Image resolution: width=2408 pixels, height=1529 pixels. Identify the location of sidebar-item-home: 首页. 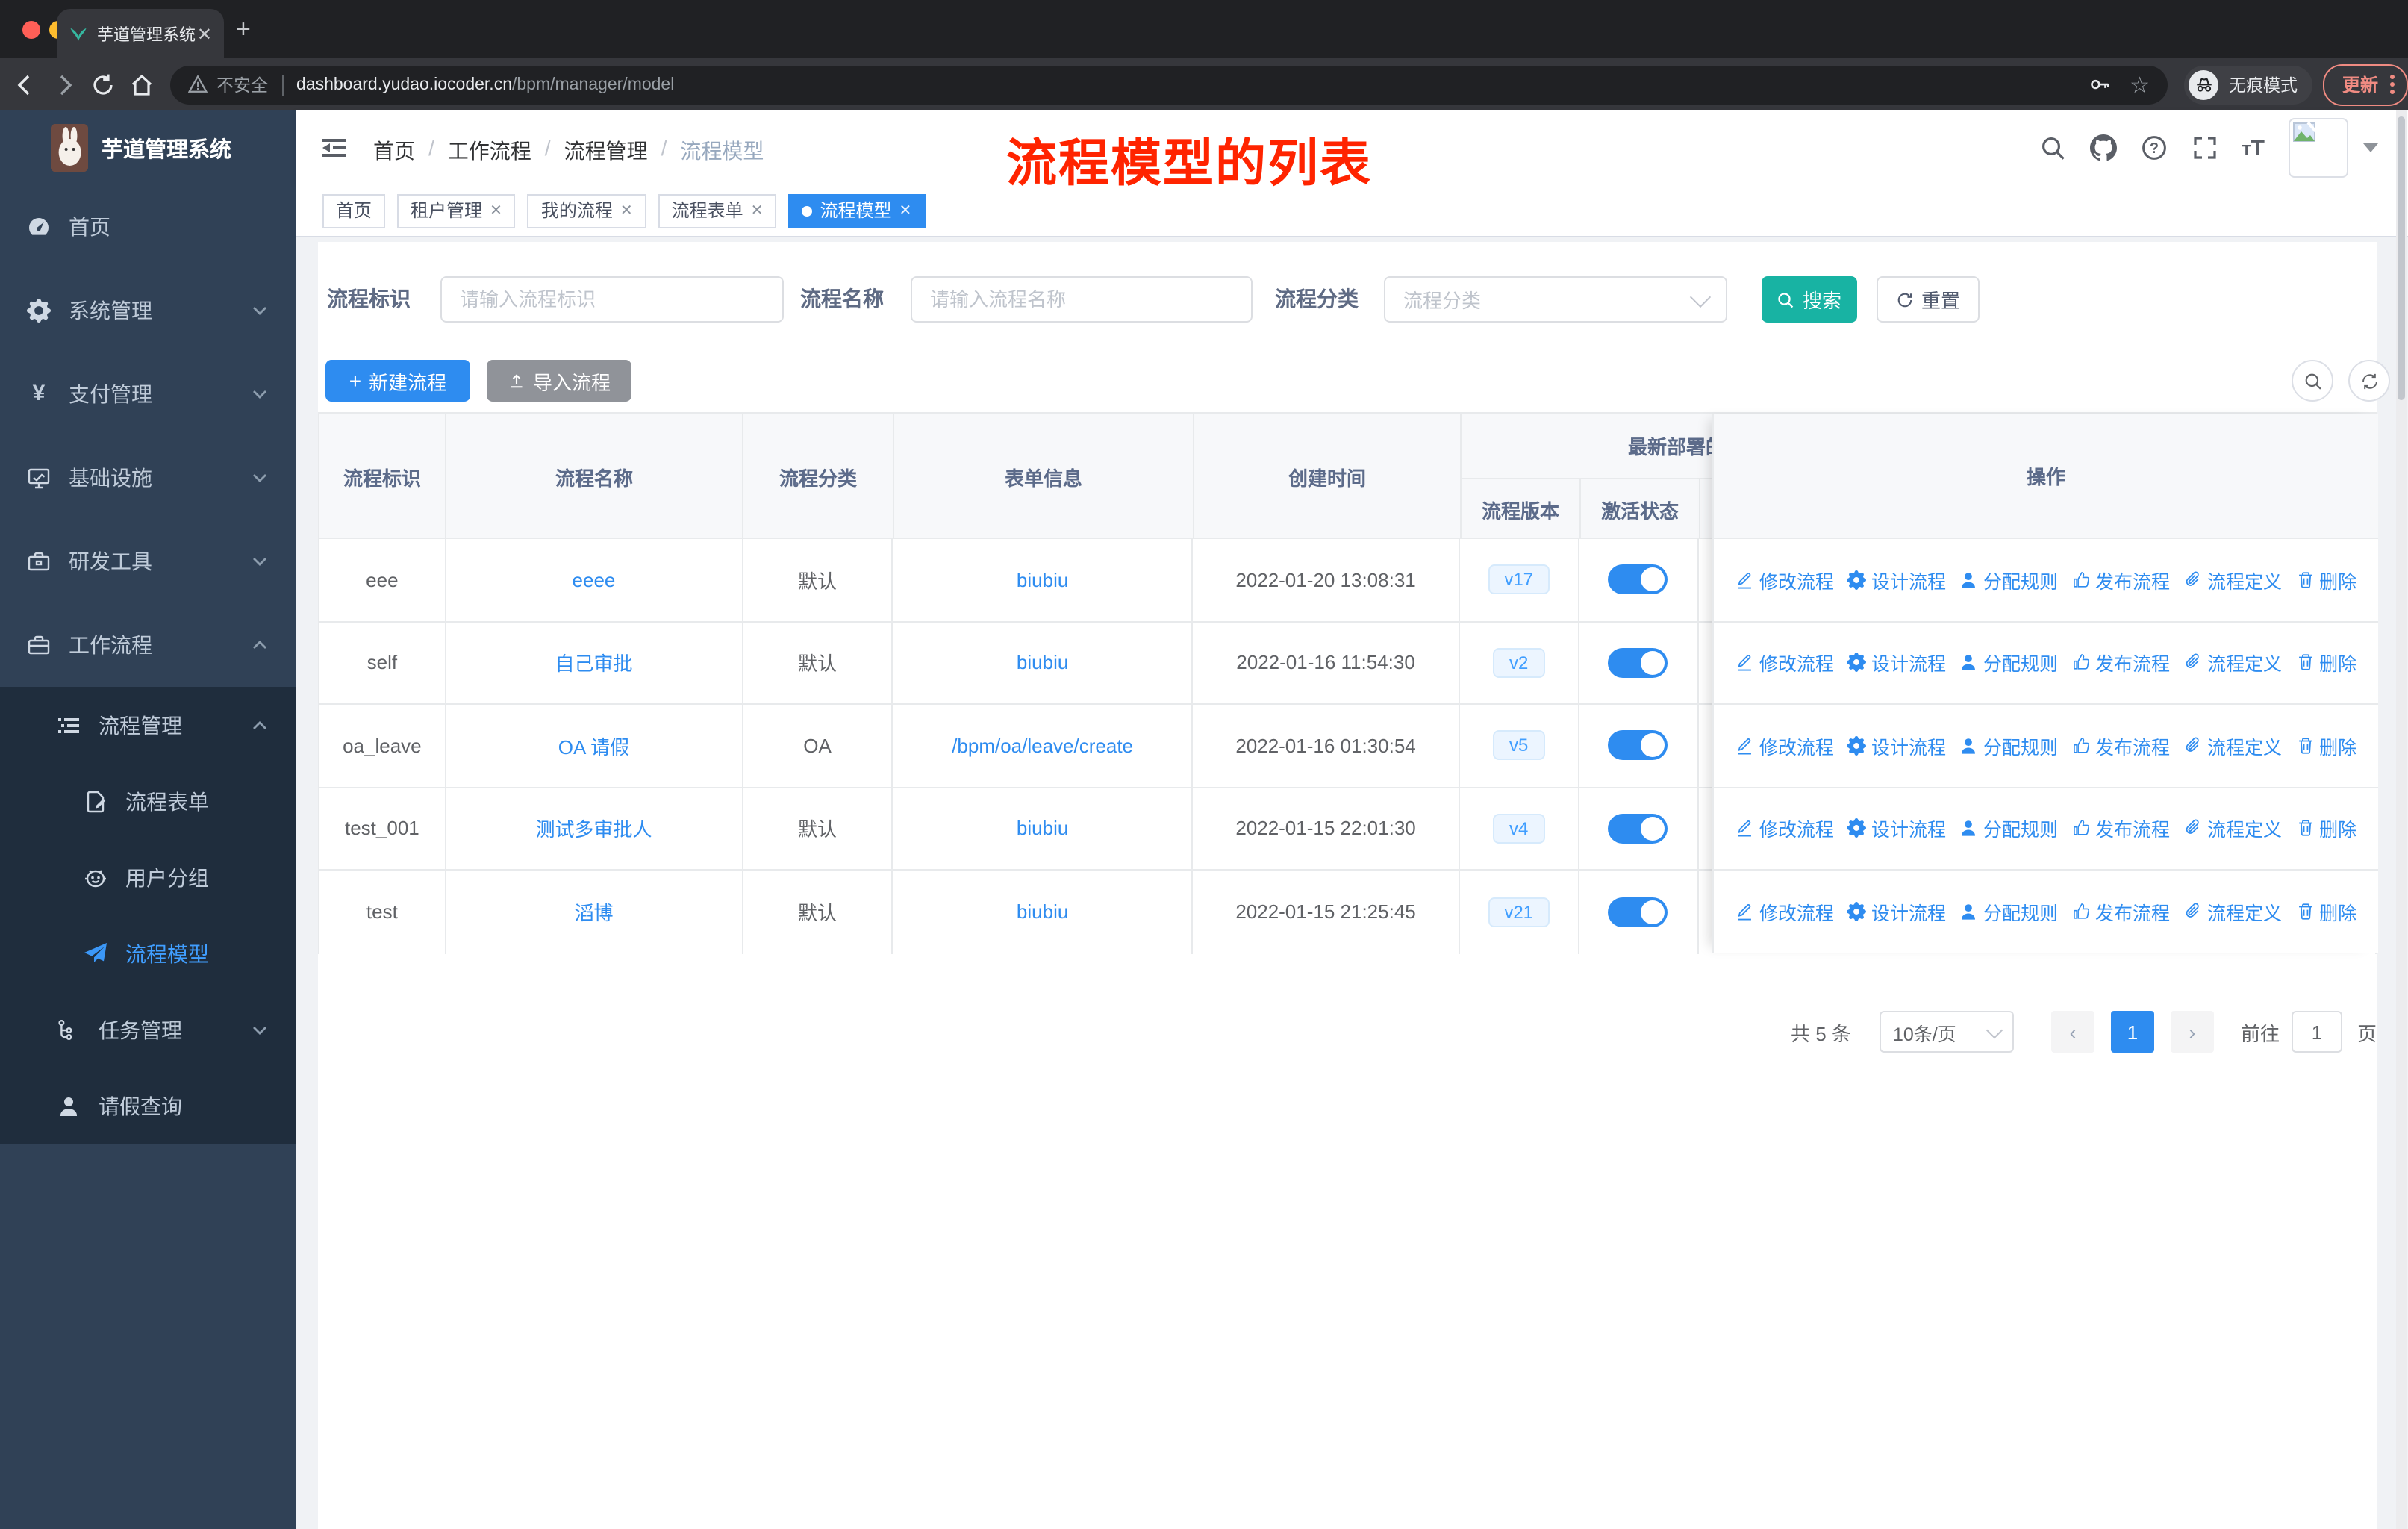
(148, 227).